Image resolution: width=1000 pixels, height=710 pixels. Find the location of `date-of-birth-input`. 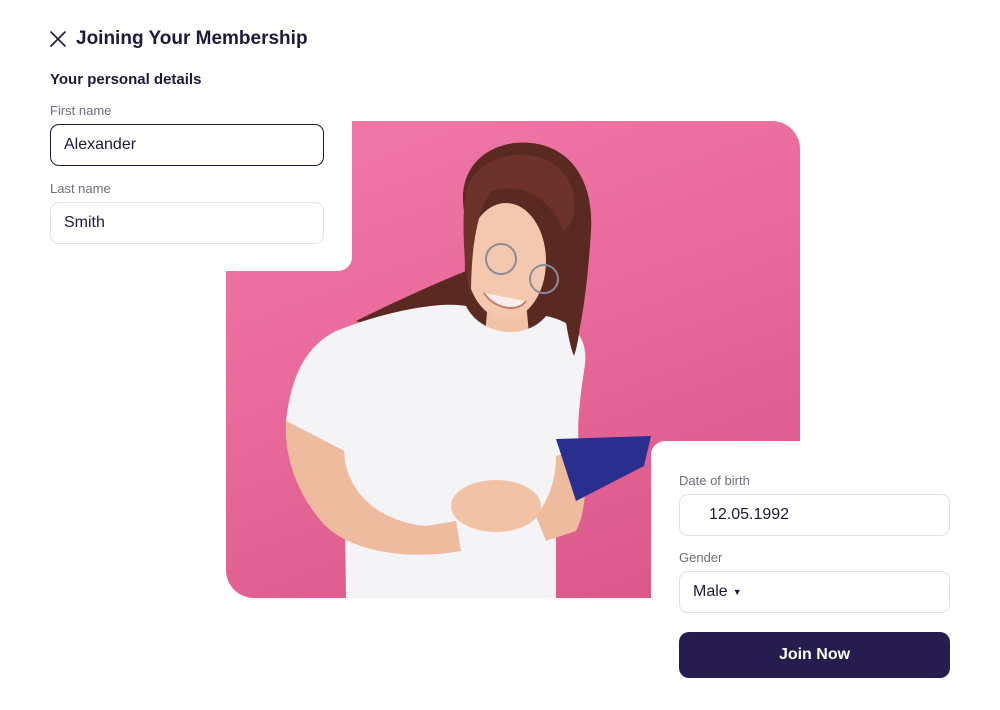

date-of-birth-input is located at coordinates (822, 515).